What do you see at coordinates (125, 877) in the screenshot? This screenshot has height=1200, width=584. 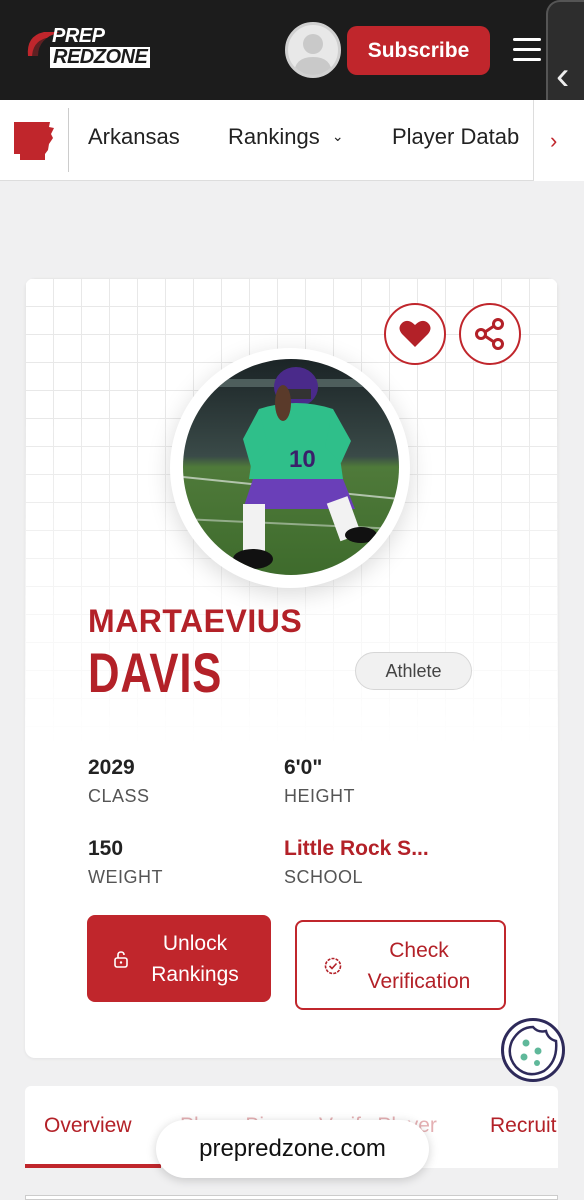 I see `weight-label: WEIGHT` at bounding box center [125, 877].